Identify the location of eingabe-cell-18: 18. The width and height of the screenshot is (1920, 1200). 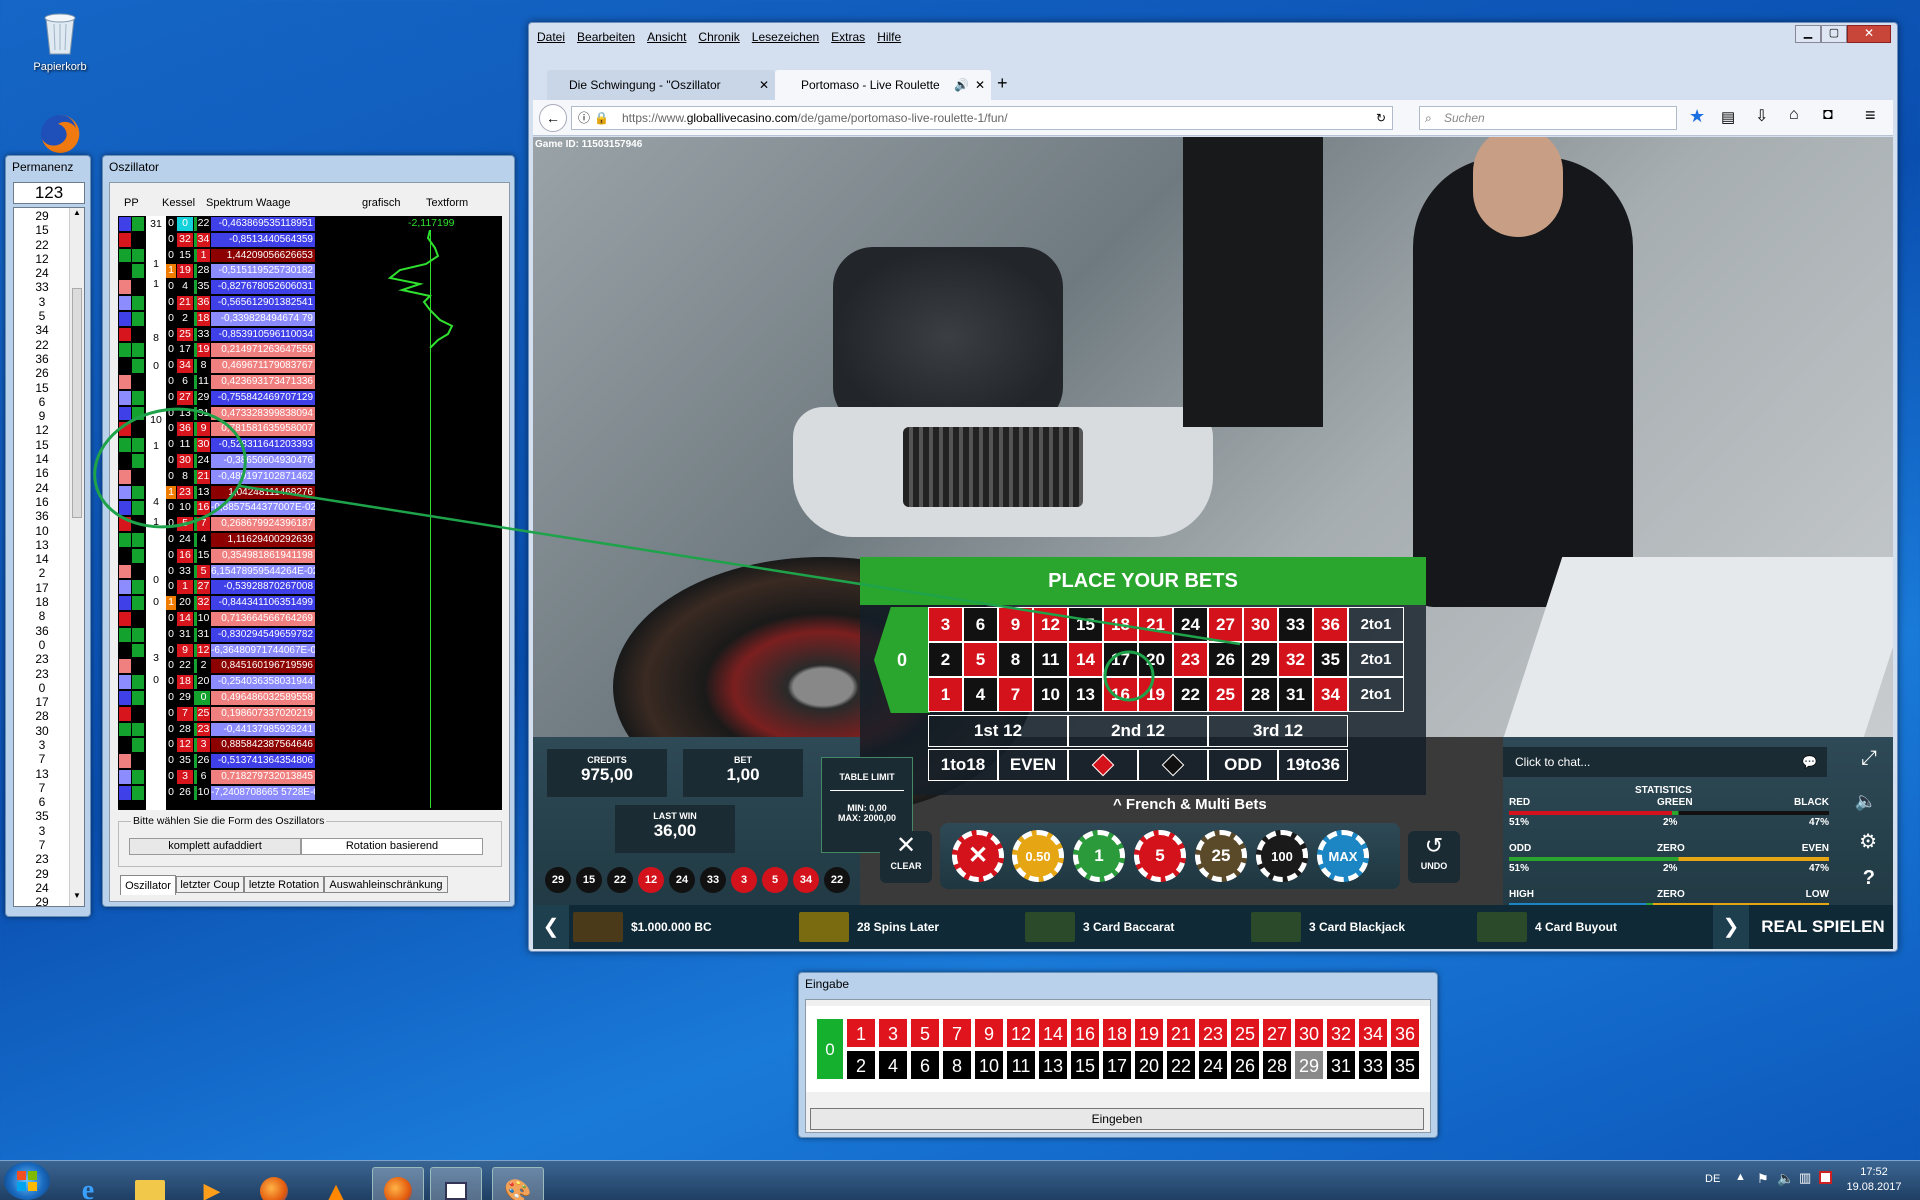
(1117, 1033).